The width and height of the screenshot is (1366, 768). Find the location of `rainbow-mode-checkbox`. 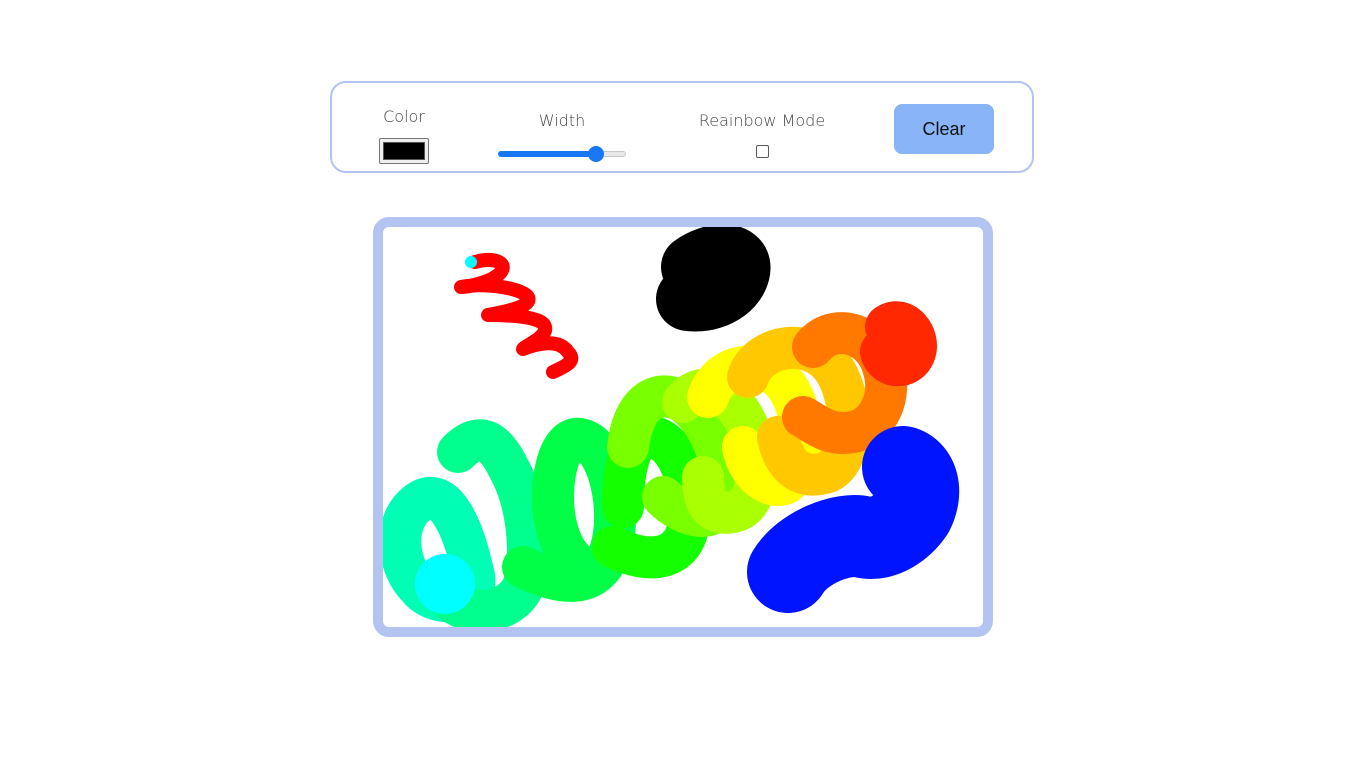

rainbow-mode-checkbox is located at coordinates (762, 151).